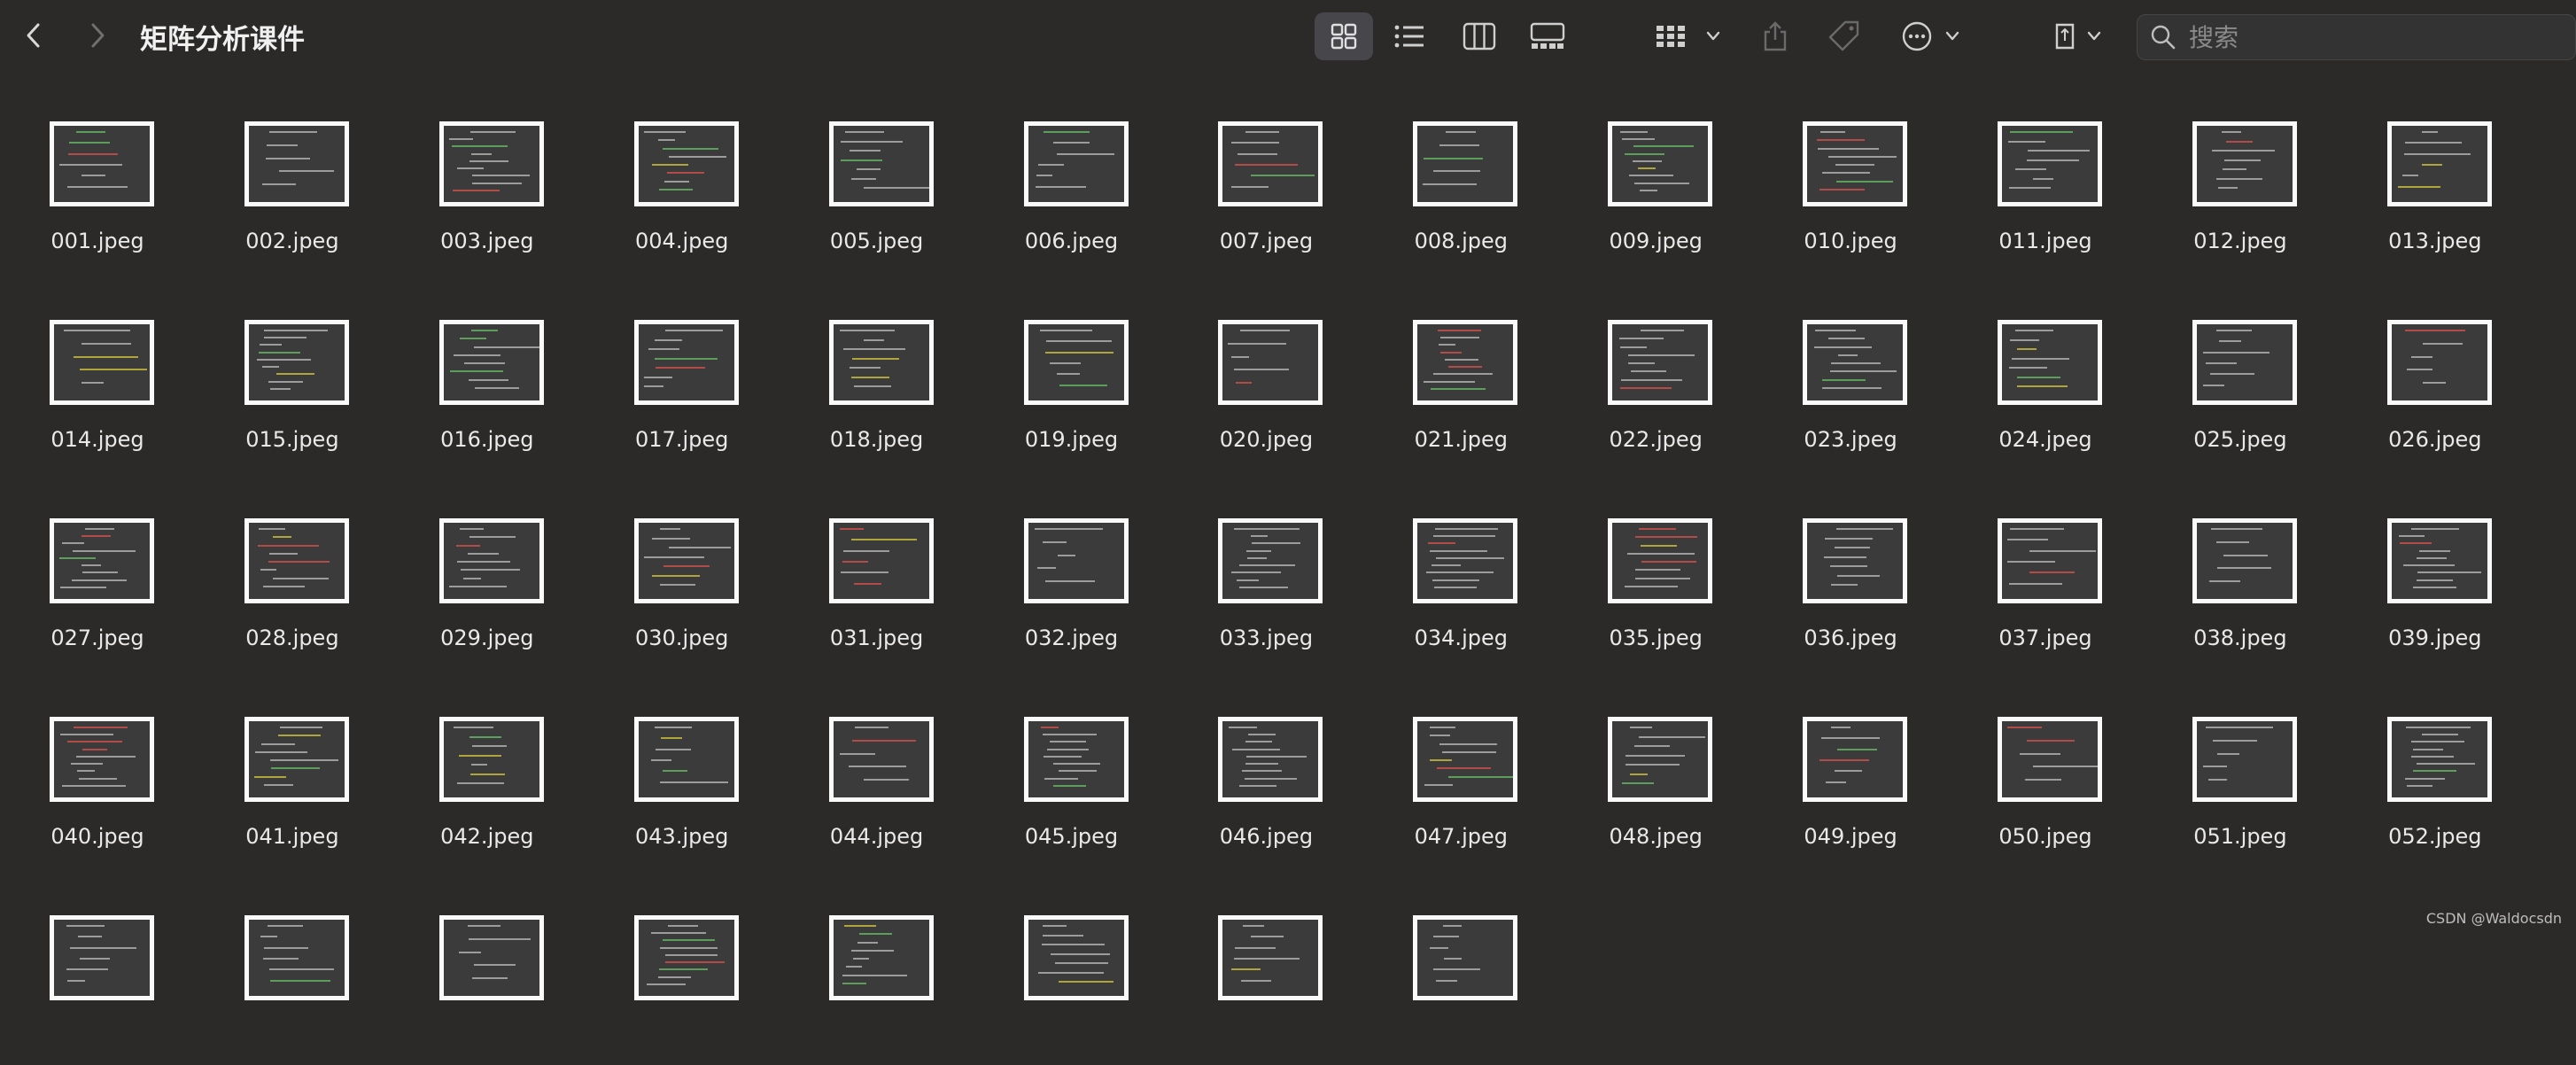 This screenshot has height=1065, width=2576. Describe the element at coordinates (1265, 767) in the screenshot. I see `file-item: 046.jpeg` at that location.